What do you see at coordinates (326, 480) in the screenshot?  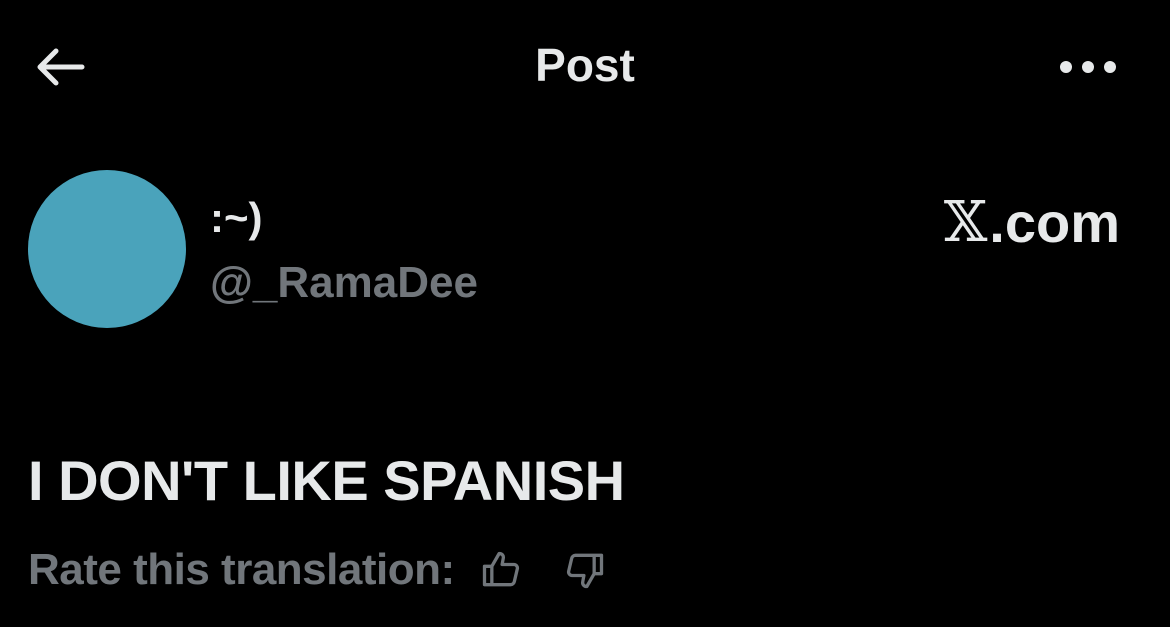 I see `post-text: I DON'T LIKE SPANISH` at bounding box center [326, 480].